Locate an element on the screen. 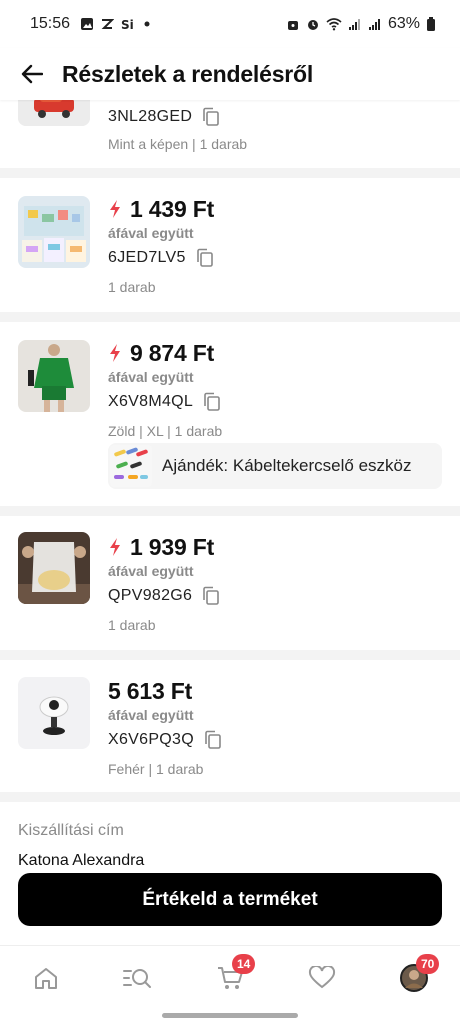  bottom-navigation: 14 70 is located at coordinates (230, 984).